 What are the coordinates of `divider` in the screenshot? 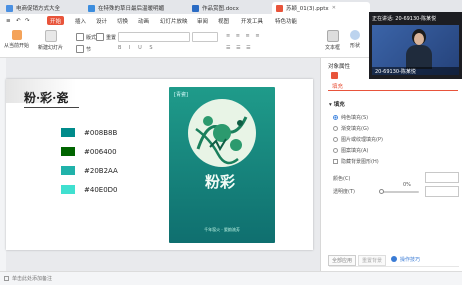 It's located at (394, 266).